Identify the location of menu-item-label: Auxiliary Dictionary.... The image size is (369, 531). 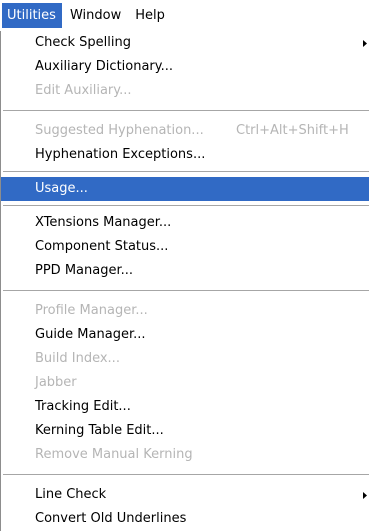
(104, 66).